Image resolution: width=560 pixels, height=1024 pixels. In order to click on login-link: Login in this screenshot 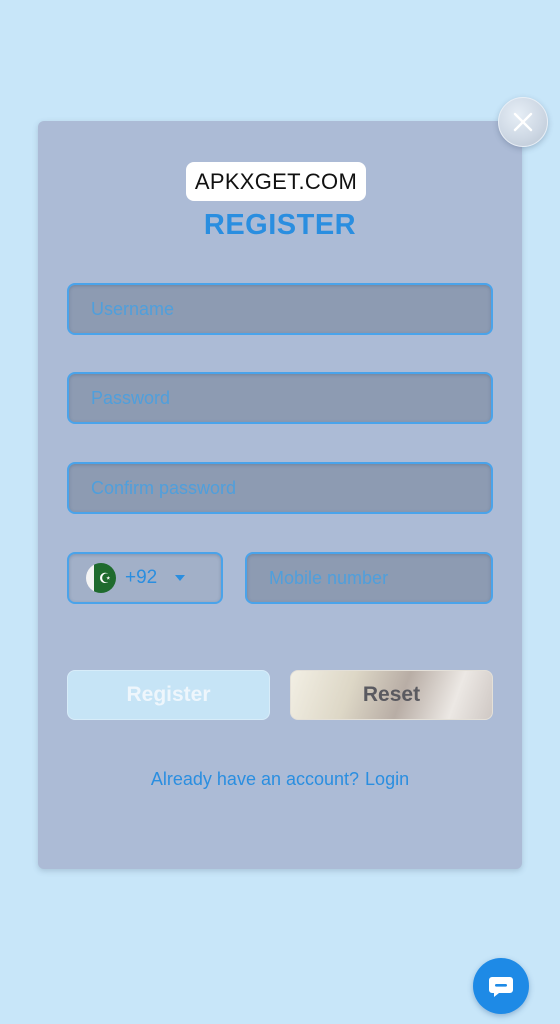, I will do `click(387, 779)`.